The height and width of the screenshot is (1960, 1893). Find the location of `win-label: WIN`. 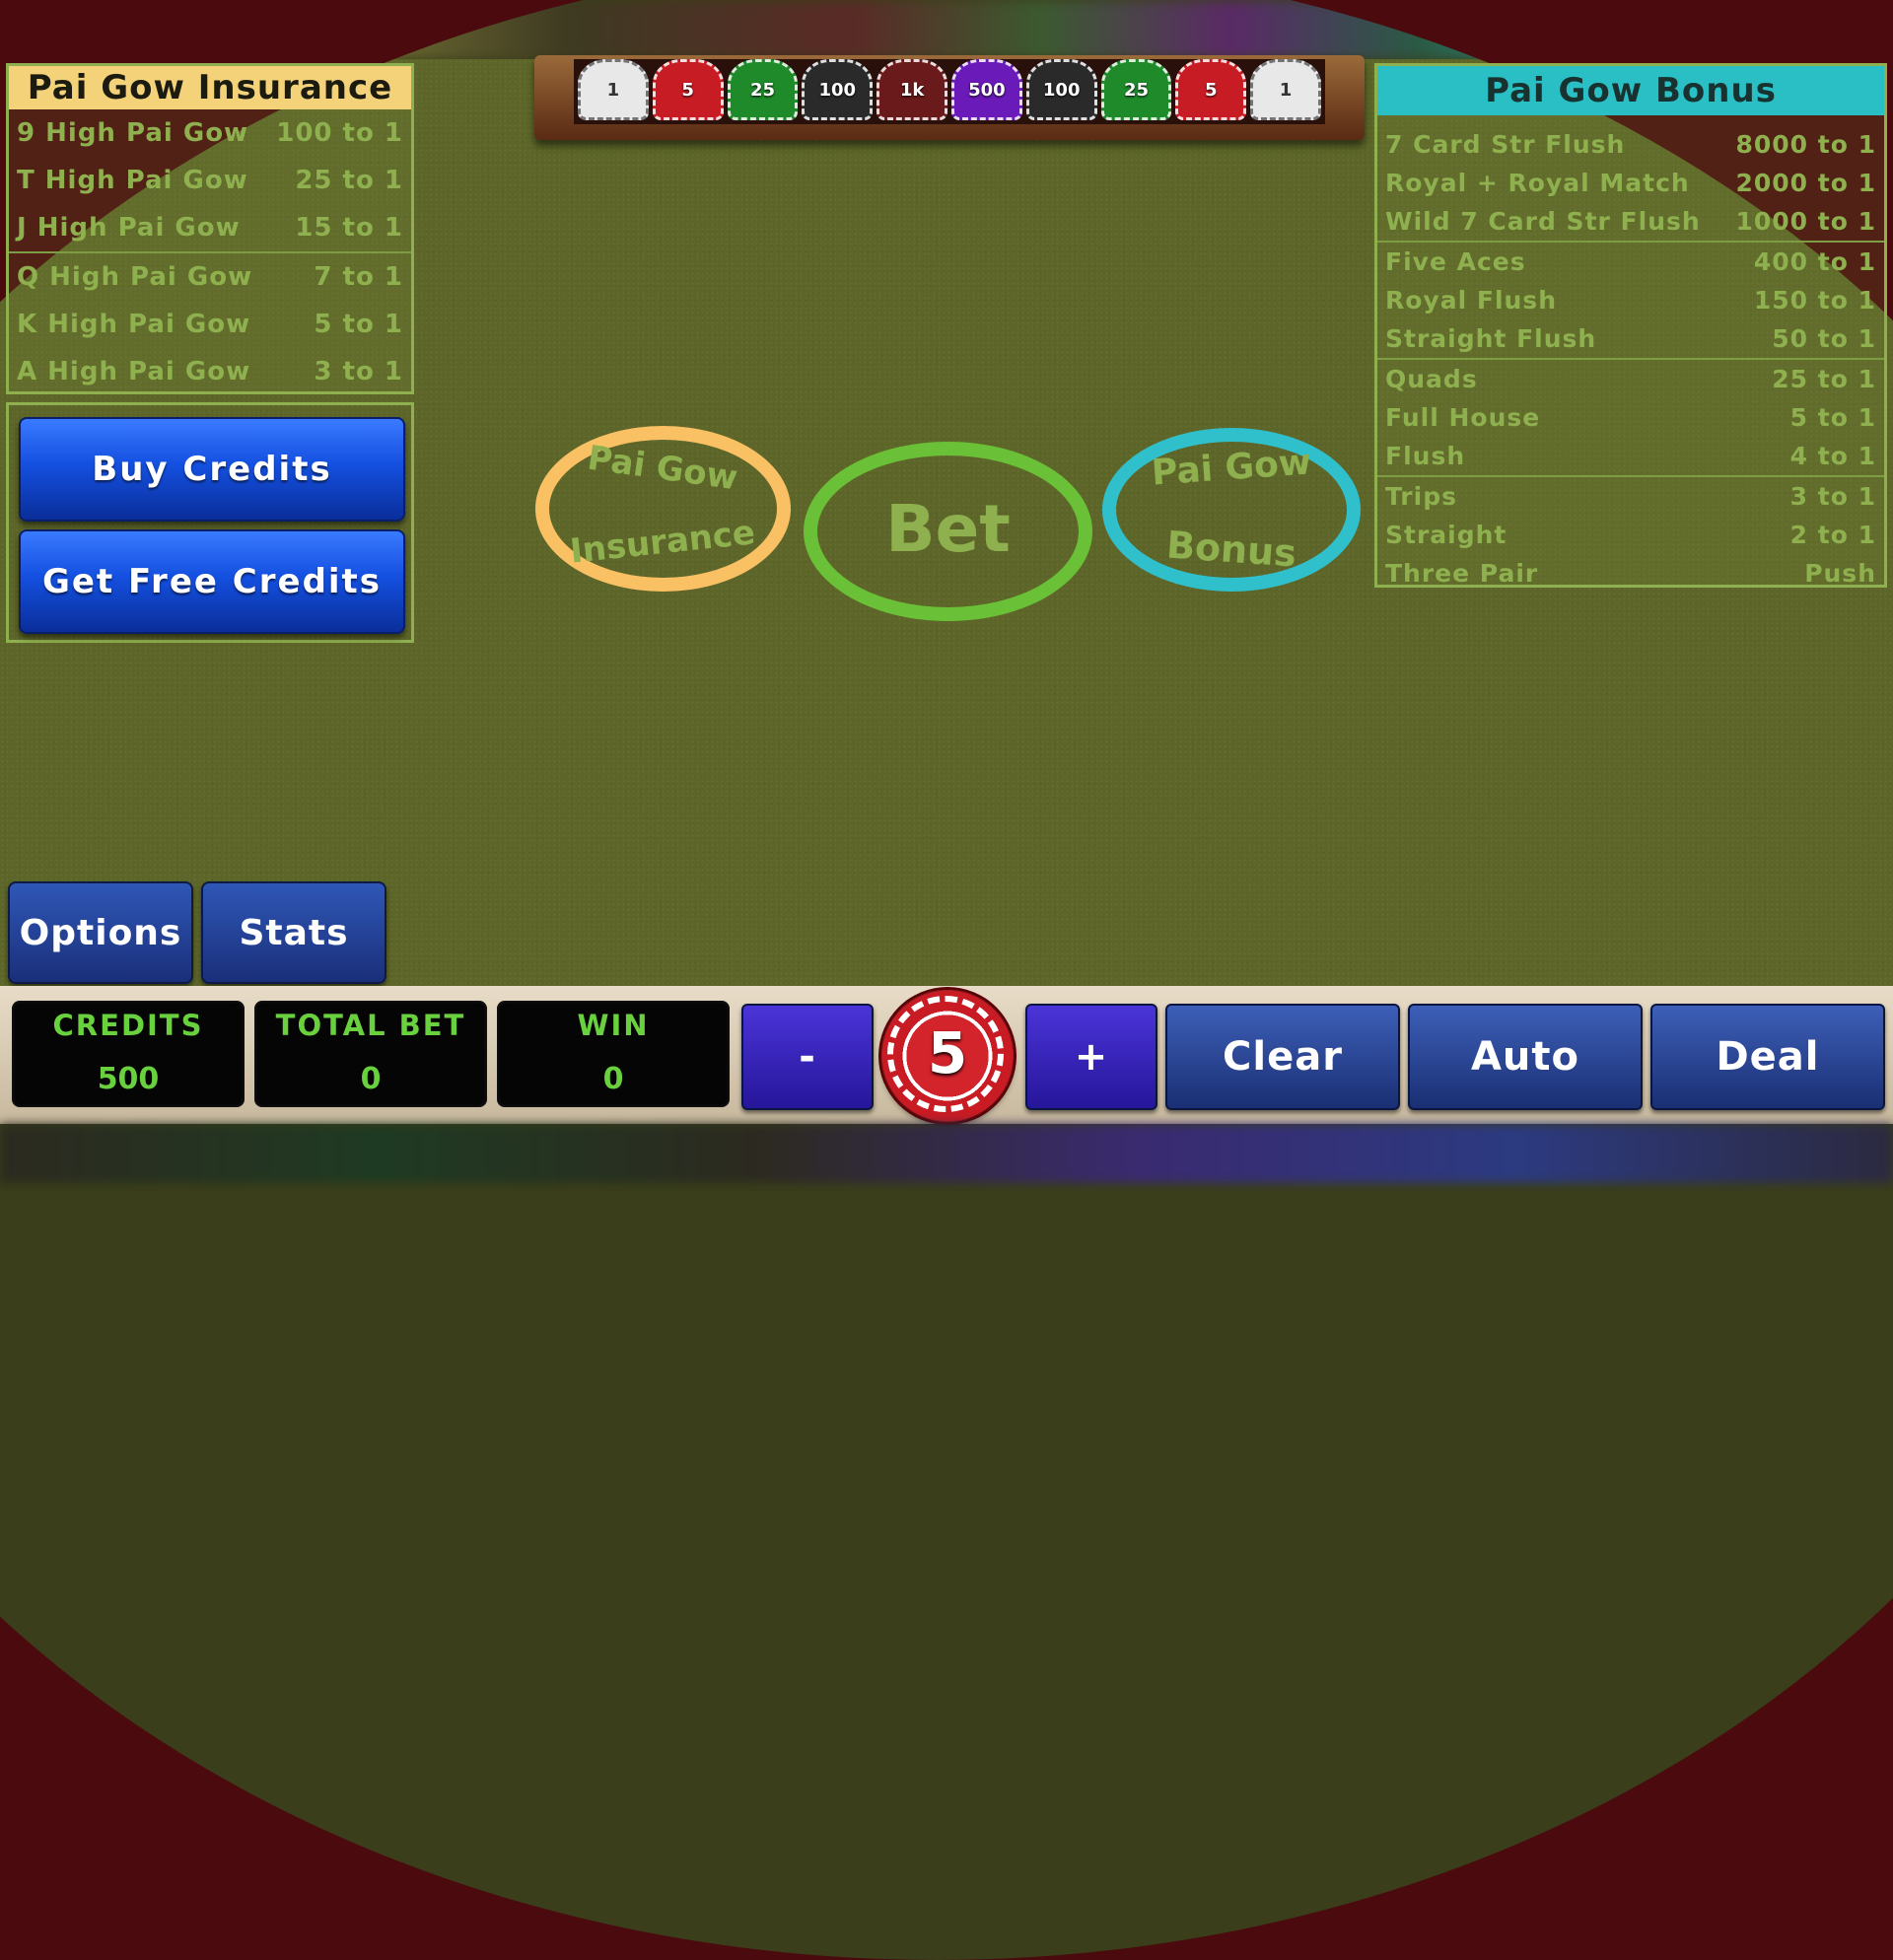

win-label: WIN is located at coordinates (614, 1025).